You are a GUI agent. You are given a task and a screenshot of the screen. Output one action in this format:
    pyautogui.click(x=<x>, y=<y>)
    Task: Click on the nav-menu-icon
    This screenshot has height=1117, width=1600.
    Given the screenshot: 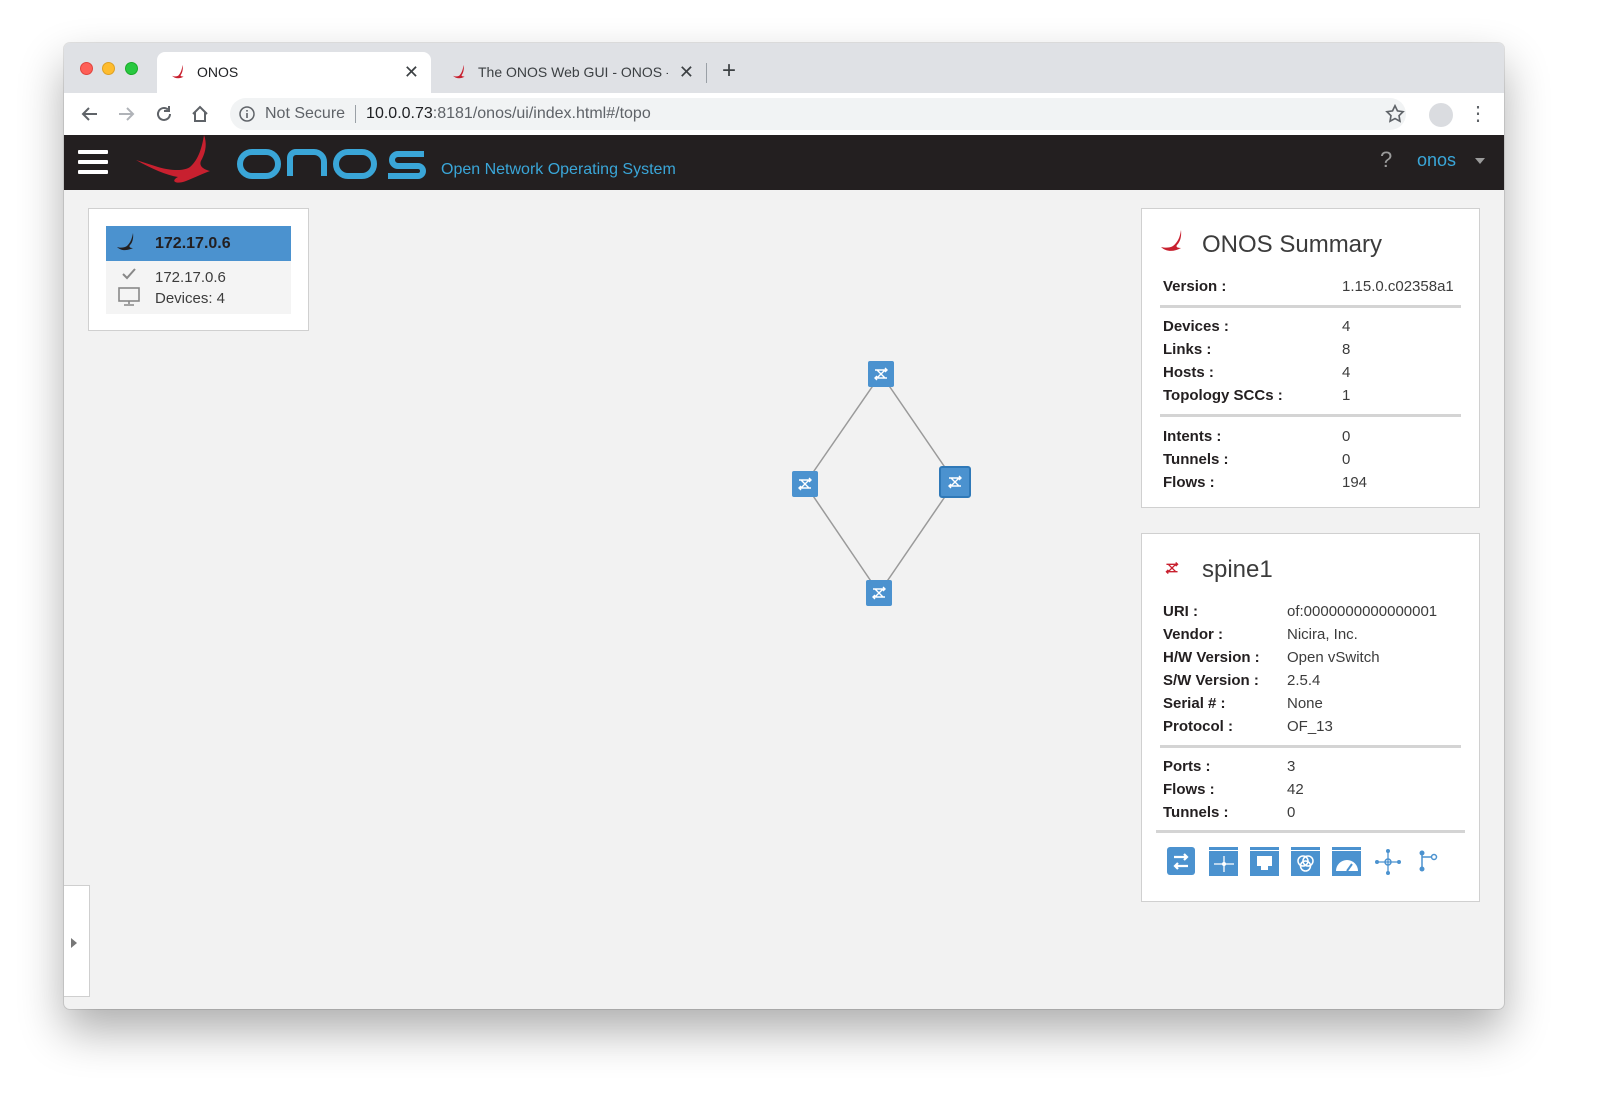 What is the action you would take?
    pyautogui.click(x=93, y=162)
    